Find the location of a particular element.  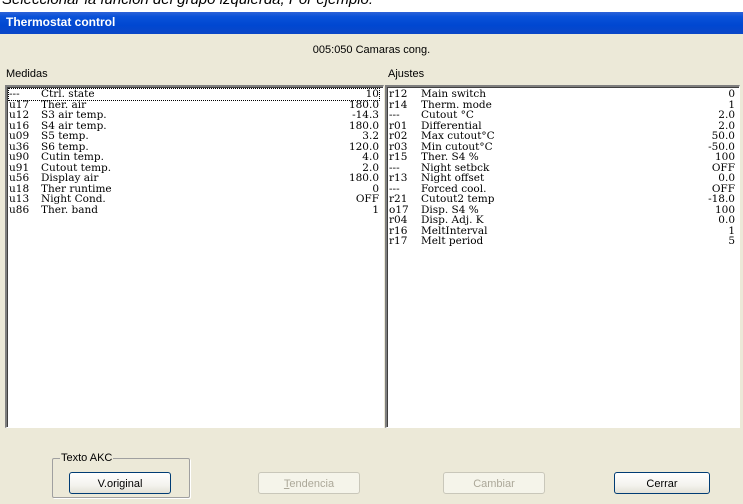

row-value: 1 is located at coordinates (375, 209).